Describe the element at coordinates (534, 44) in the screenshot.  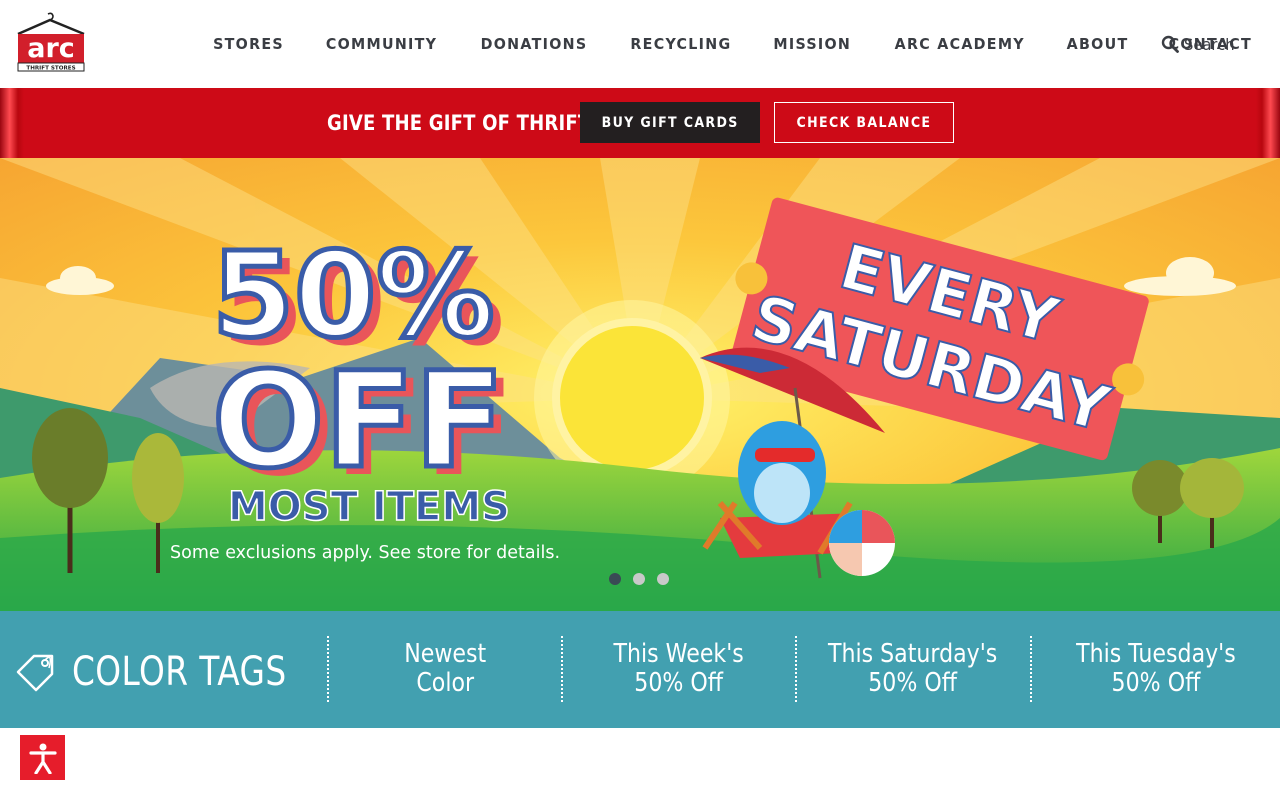
I see `nav-item-donations: DONATIONS` at that location.